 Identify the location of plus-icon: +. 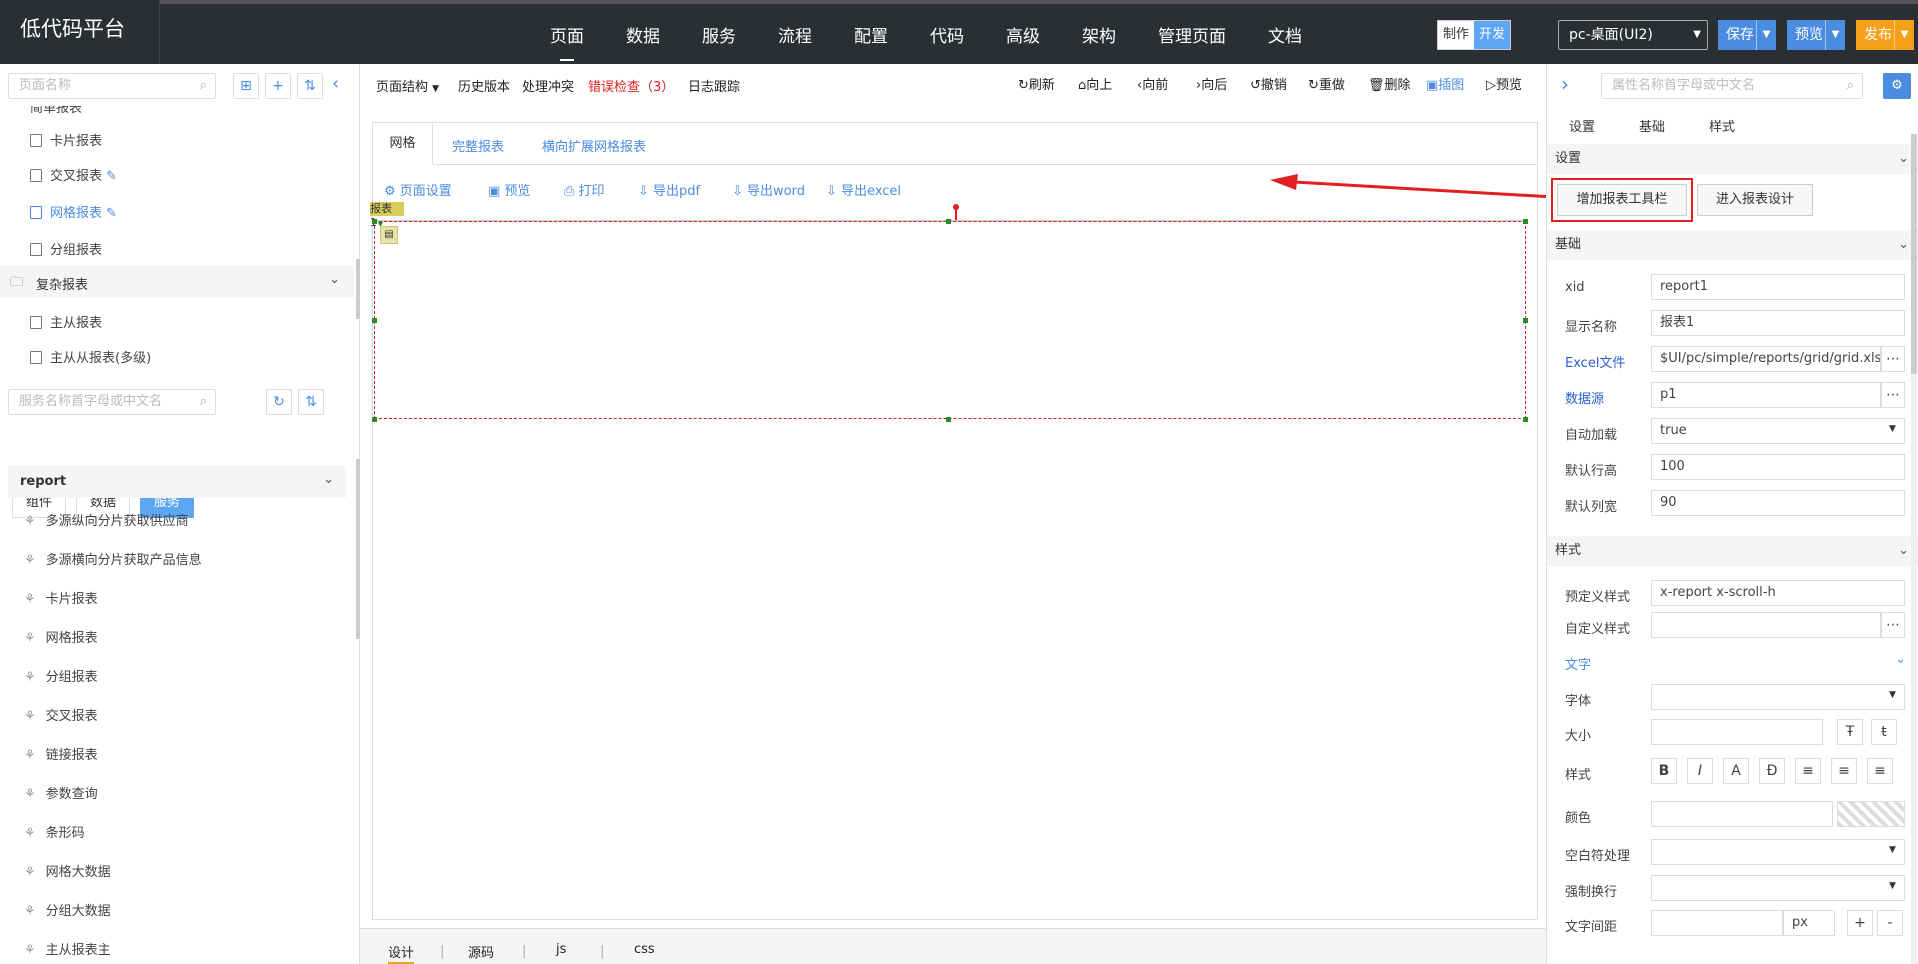
(1860, 923).